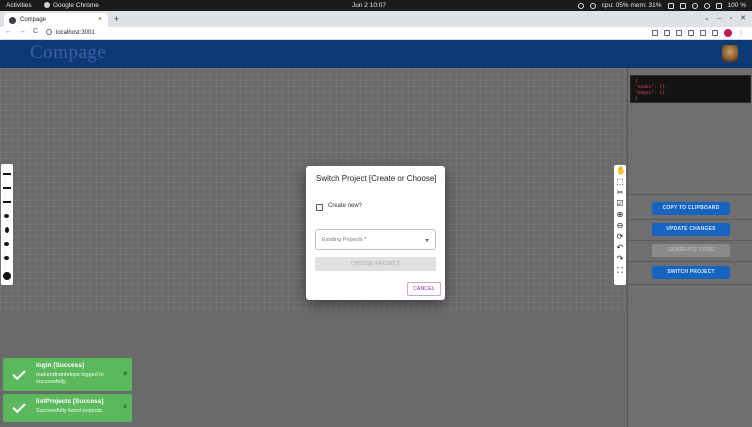 The height and width of the screenshot is (427, 752). What do you see at coordinates (376, 178) in the screenshot?
I see `dialog-title: Switch Project [Create or Choose]` at bounding box center [376, 178].